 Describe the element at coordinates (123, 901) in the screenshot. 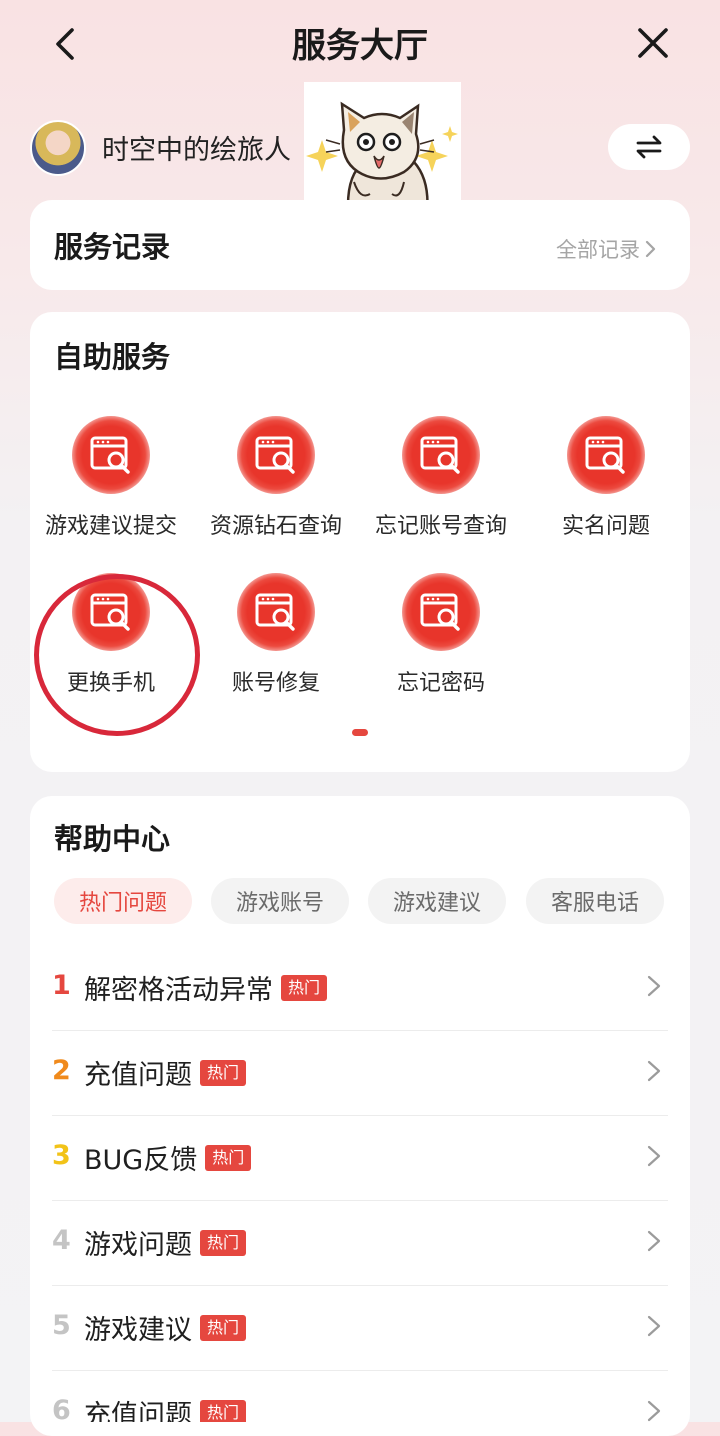

I see `tab-hot-questions: 热门问题` at that location.